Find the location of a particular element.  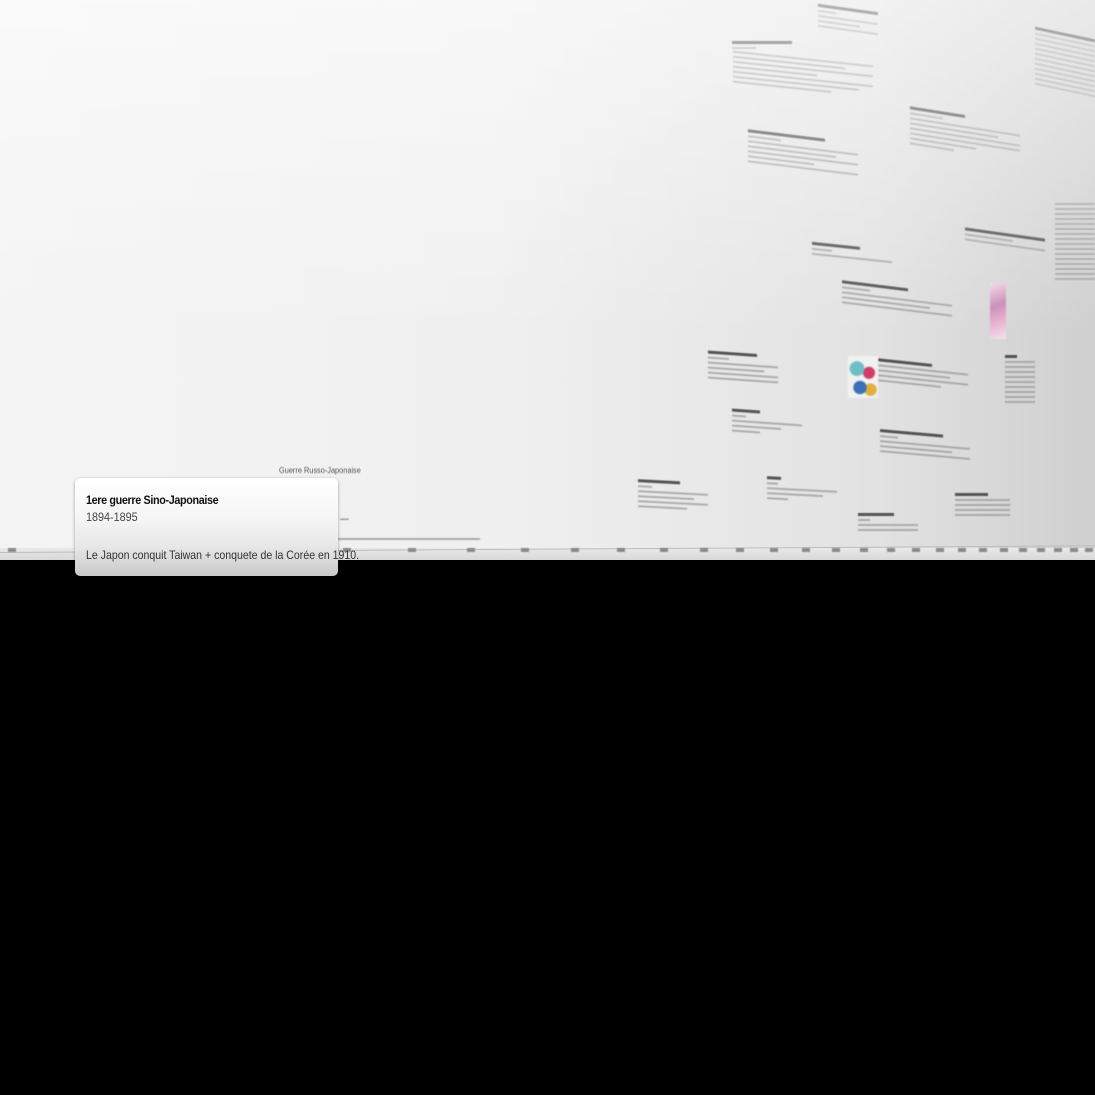

event-title: 1ere guerre Sino-Japonaise is located at coordinates (152, 500).